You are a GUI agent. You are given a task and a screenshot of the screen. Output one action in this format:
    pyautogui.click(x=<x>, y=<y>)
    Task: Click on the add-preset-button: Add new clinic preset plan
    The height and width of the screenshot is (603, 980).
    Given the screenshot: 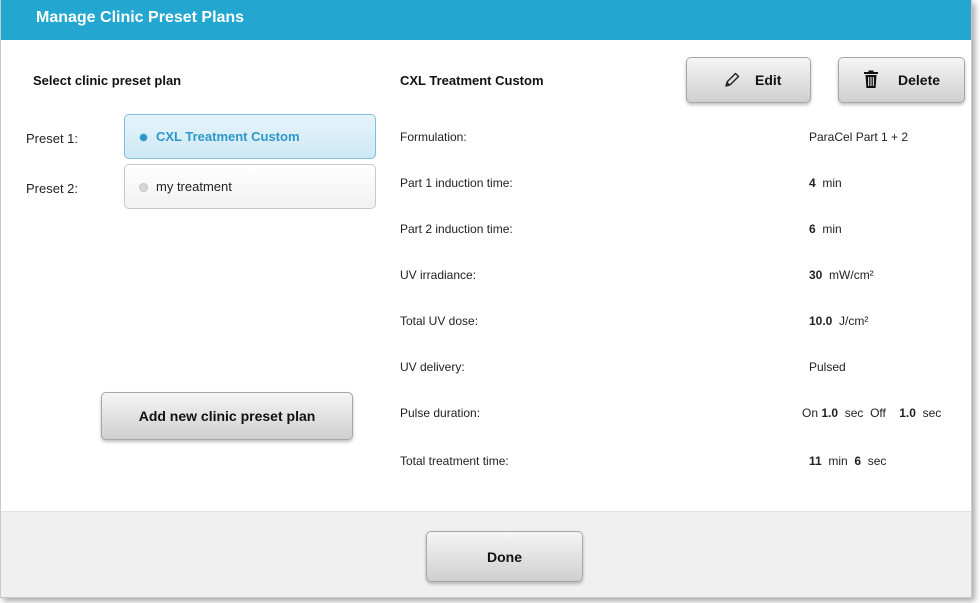 What is the action you would take?
    pyautogui.click(x=227, y=416)
    